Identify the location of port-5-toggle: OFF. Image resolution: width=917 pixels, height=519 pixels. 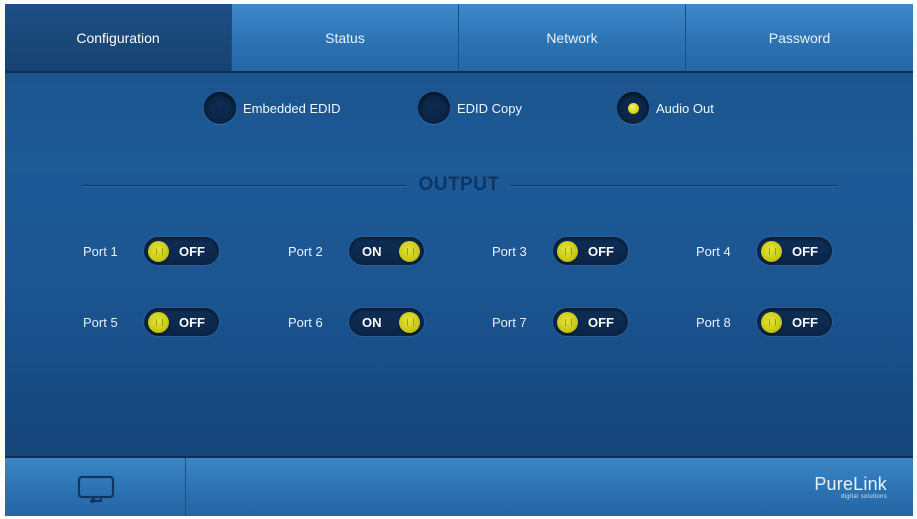
(181, 322).